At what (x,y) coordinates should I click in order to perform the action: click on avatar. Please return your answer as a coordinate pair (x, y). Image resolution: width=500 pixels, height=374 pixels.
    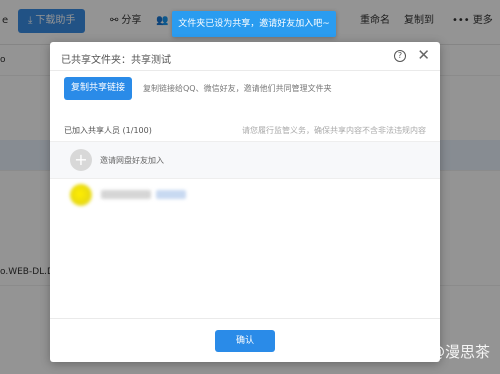
    Looking at the image, I should click on (81, 195).